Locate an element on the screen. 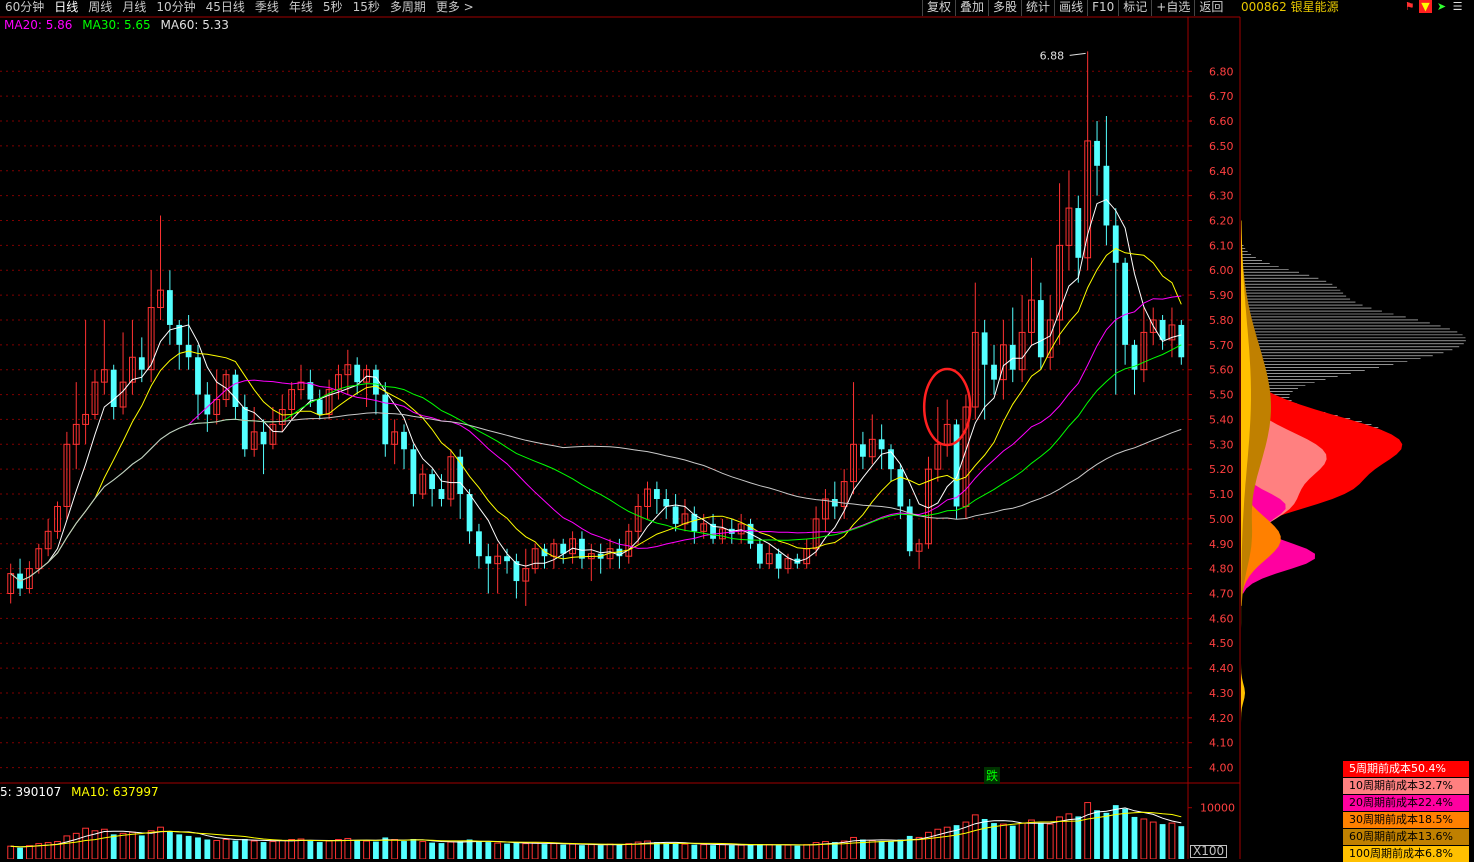 The height and width of the screenshot is (862, 1474). price-tick-label: 6.70 is located at coordinates (1221, 96).